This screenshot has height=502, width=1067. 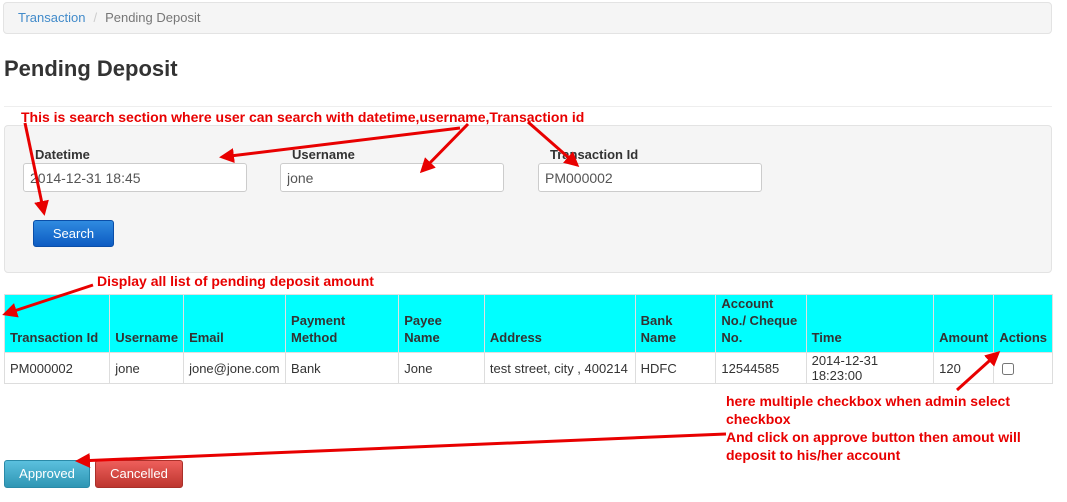 What do you see at coordinates (342, 323) in the screenshot?
I see `column-header: Payment Method` at bounding box center [342, 323].